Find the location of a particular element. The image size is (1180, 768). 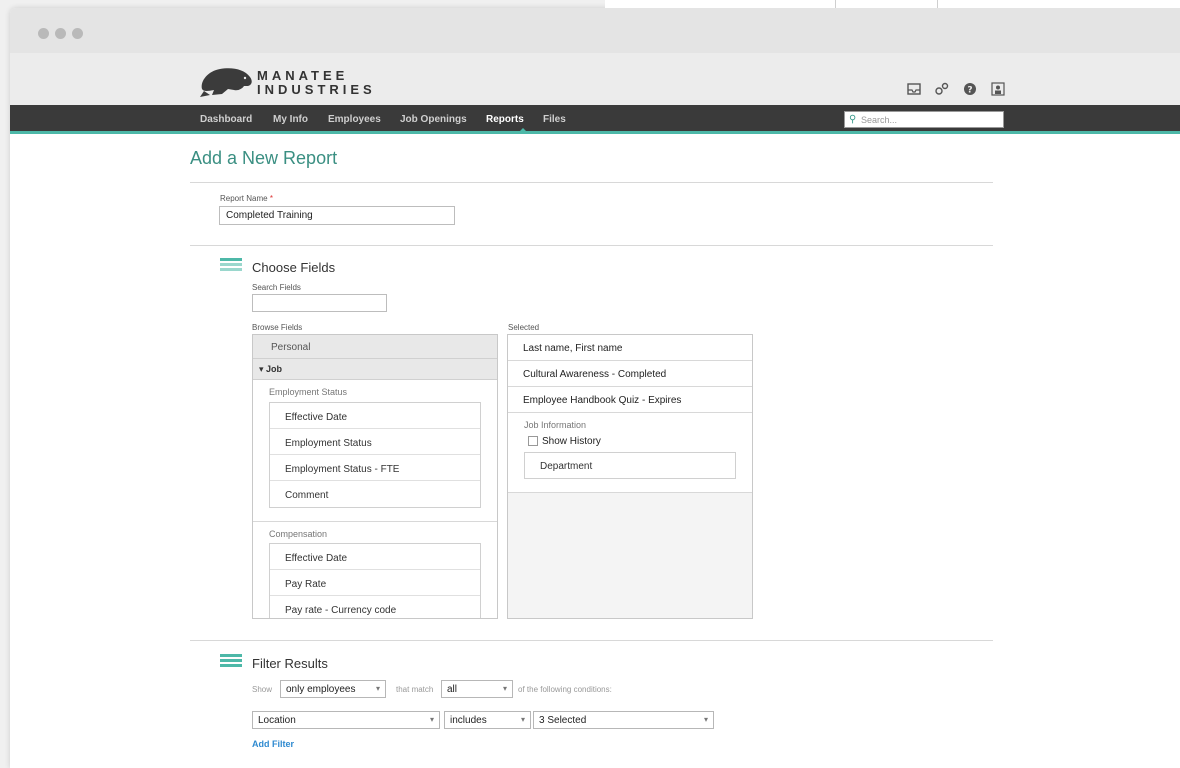

report-name-value: Completed Training is located at coordinates (269, 215).